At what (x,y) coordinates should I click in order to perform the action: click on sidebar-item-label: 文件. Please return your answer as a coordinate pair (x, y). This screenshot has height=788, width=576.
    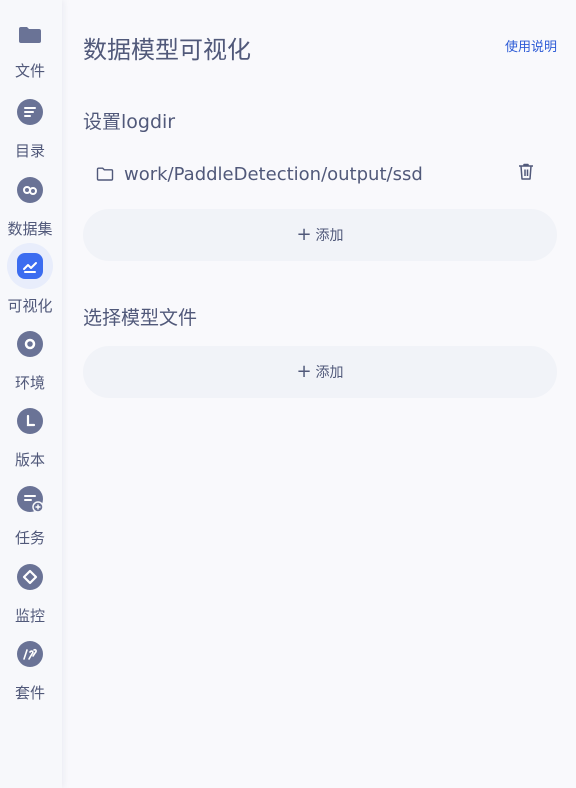
    Looking at the image, I should click on (29, 71).